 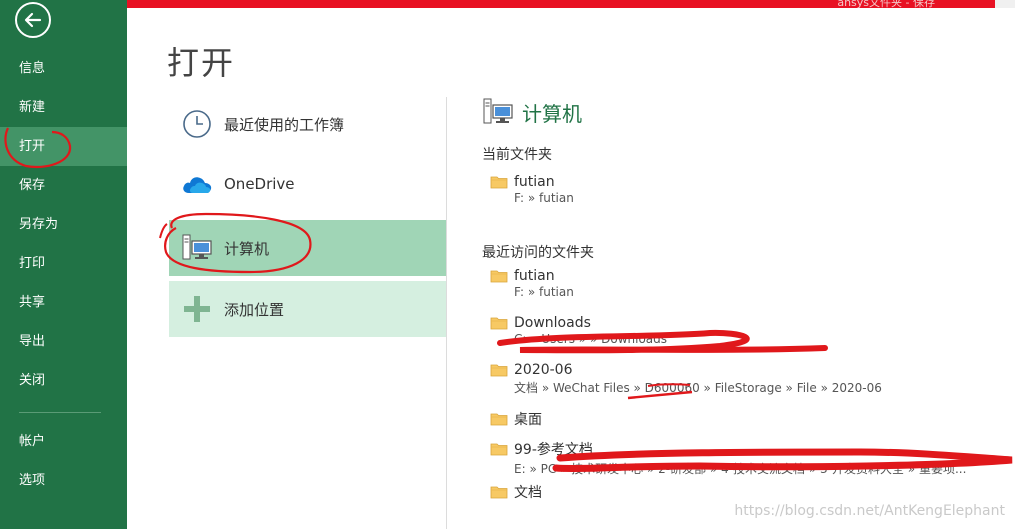 I want to click on recent-folder-item: 桌面, so click(x=516, y=419).